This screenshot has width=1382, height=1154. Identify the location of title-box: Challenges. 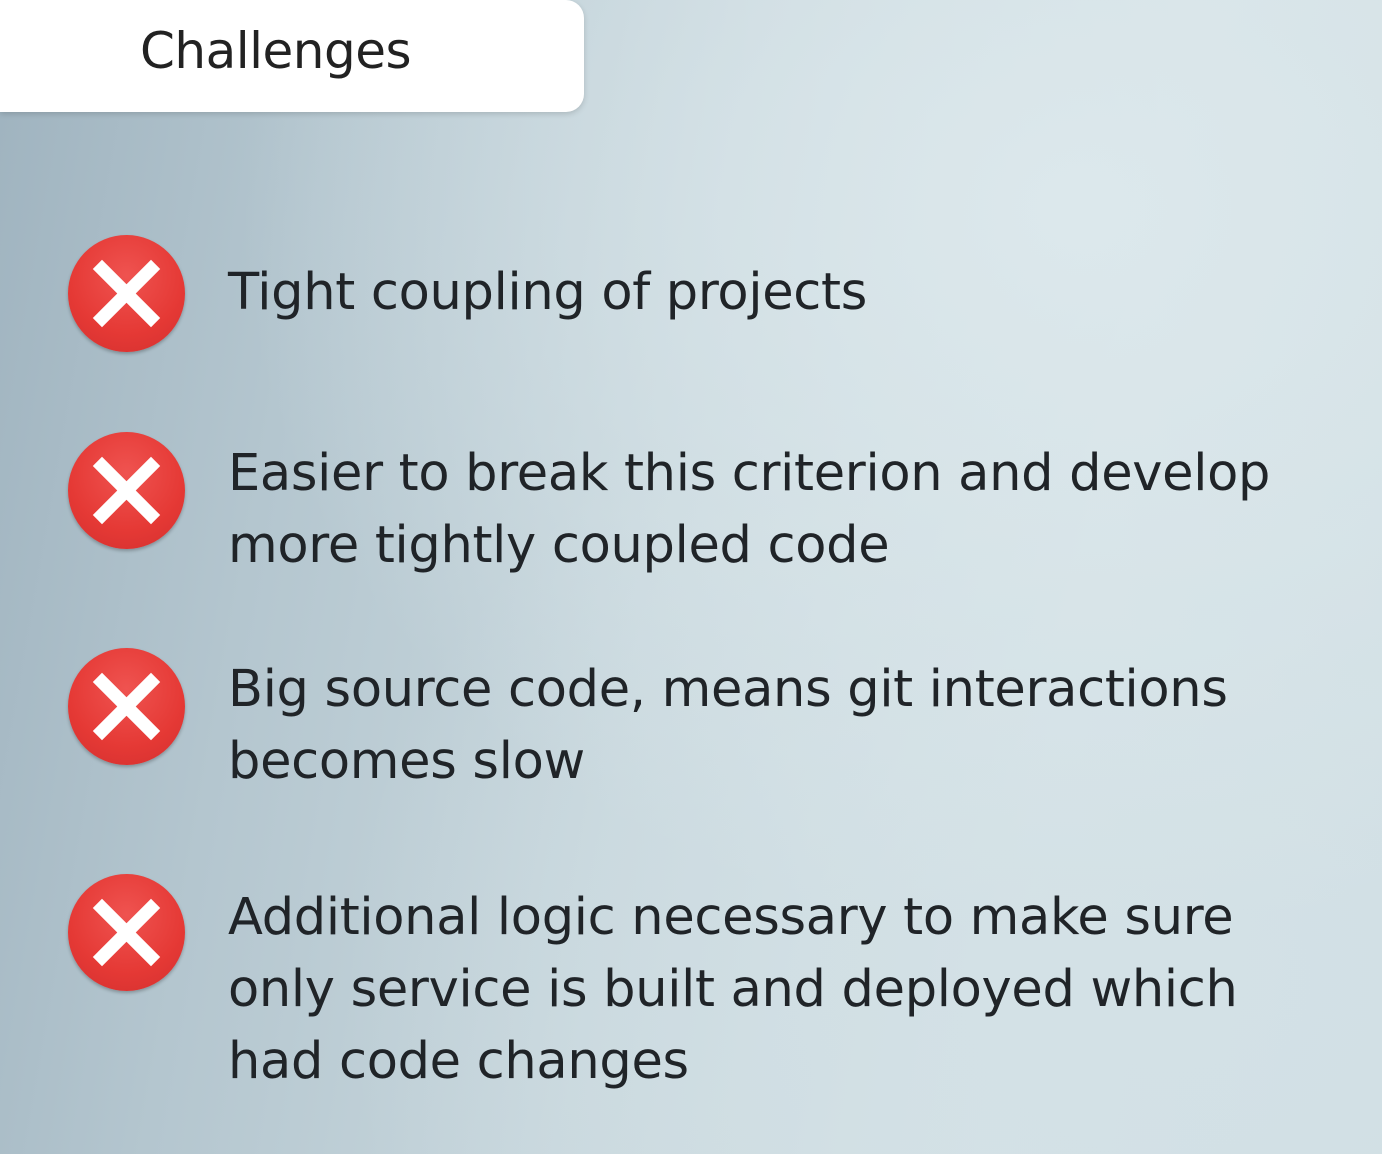
(292, 56).